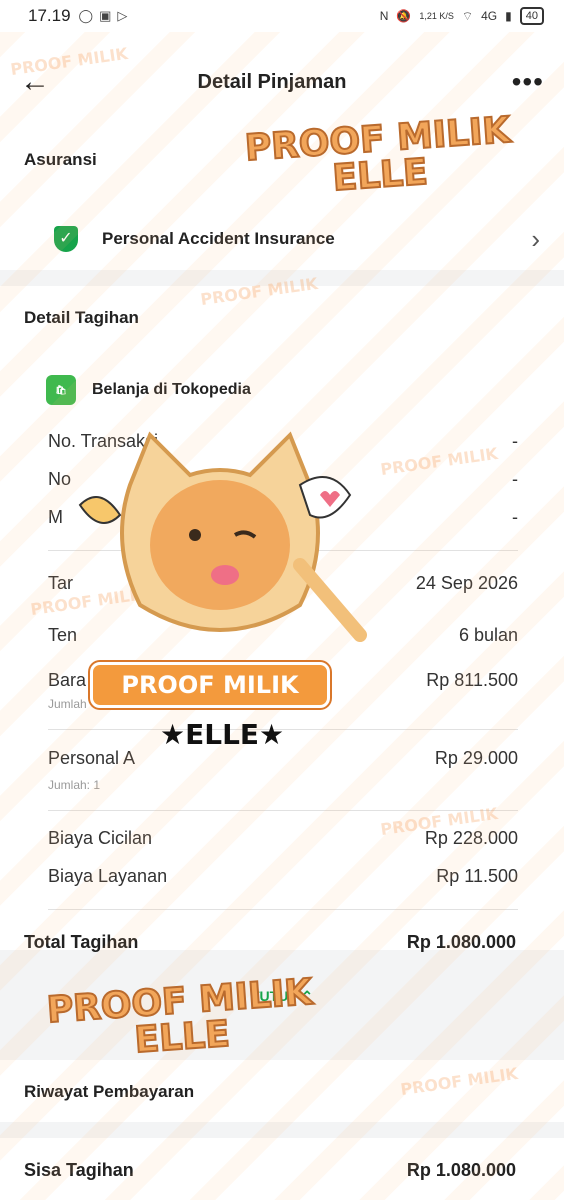  What do you see at coordinates (79, 1170) in the screenshot?
I see `sisa-label: Sisa Tagihan` at bounding box center [79, 1170].